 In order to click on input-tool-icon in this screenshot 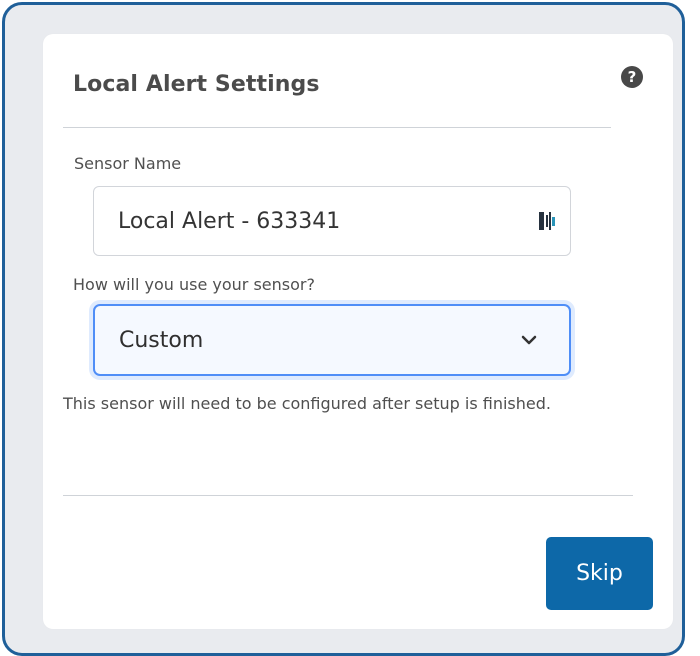, I will do `click(547, 221)`.